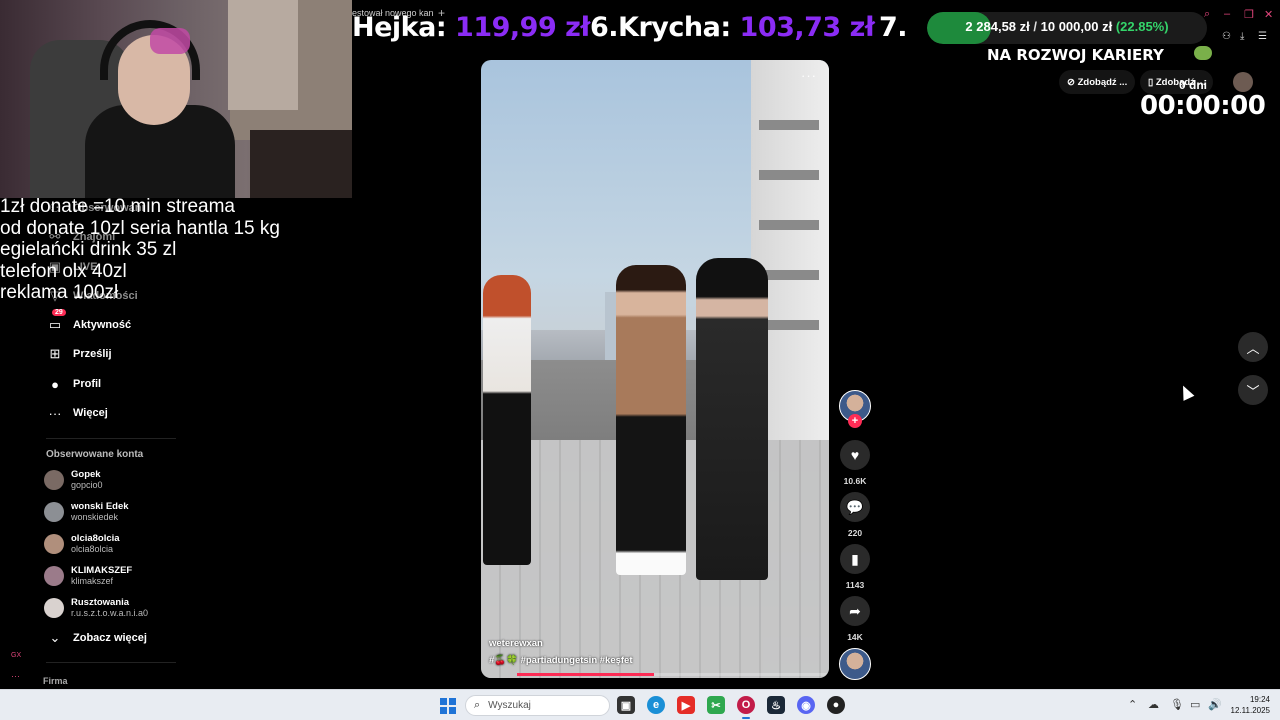  What do you see at coordinates (1243, 82) in the screenshot?
I see `user-avatar` at bounding box center [1243, 82].